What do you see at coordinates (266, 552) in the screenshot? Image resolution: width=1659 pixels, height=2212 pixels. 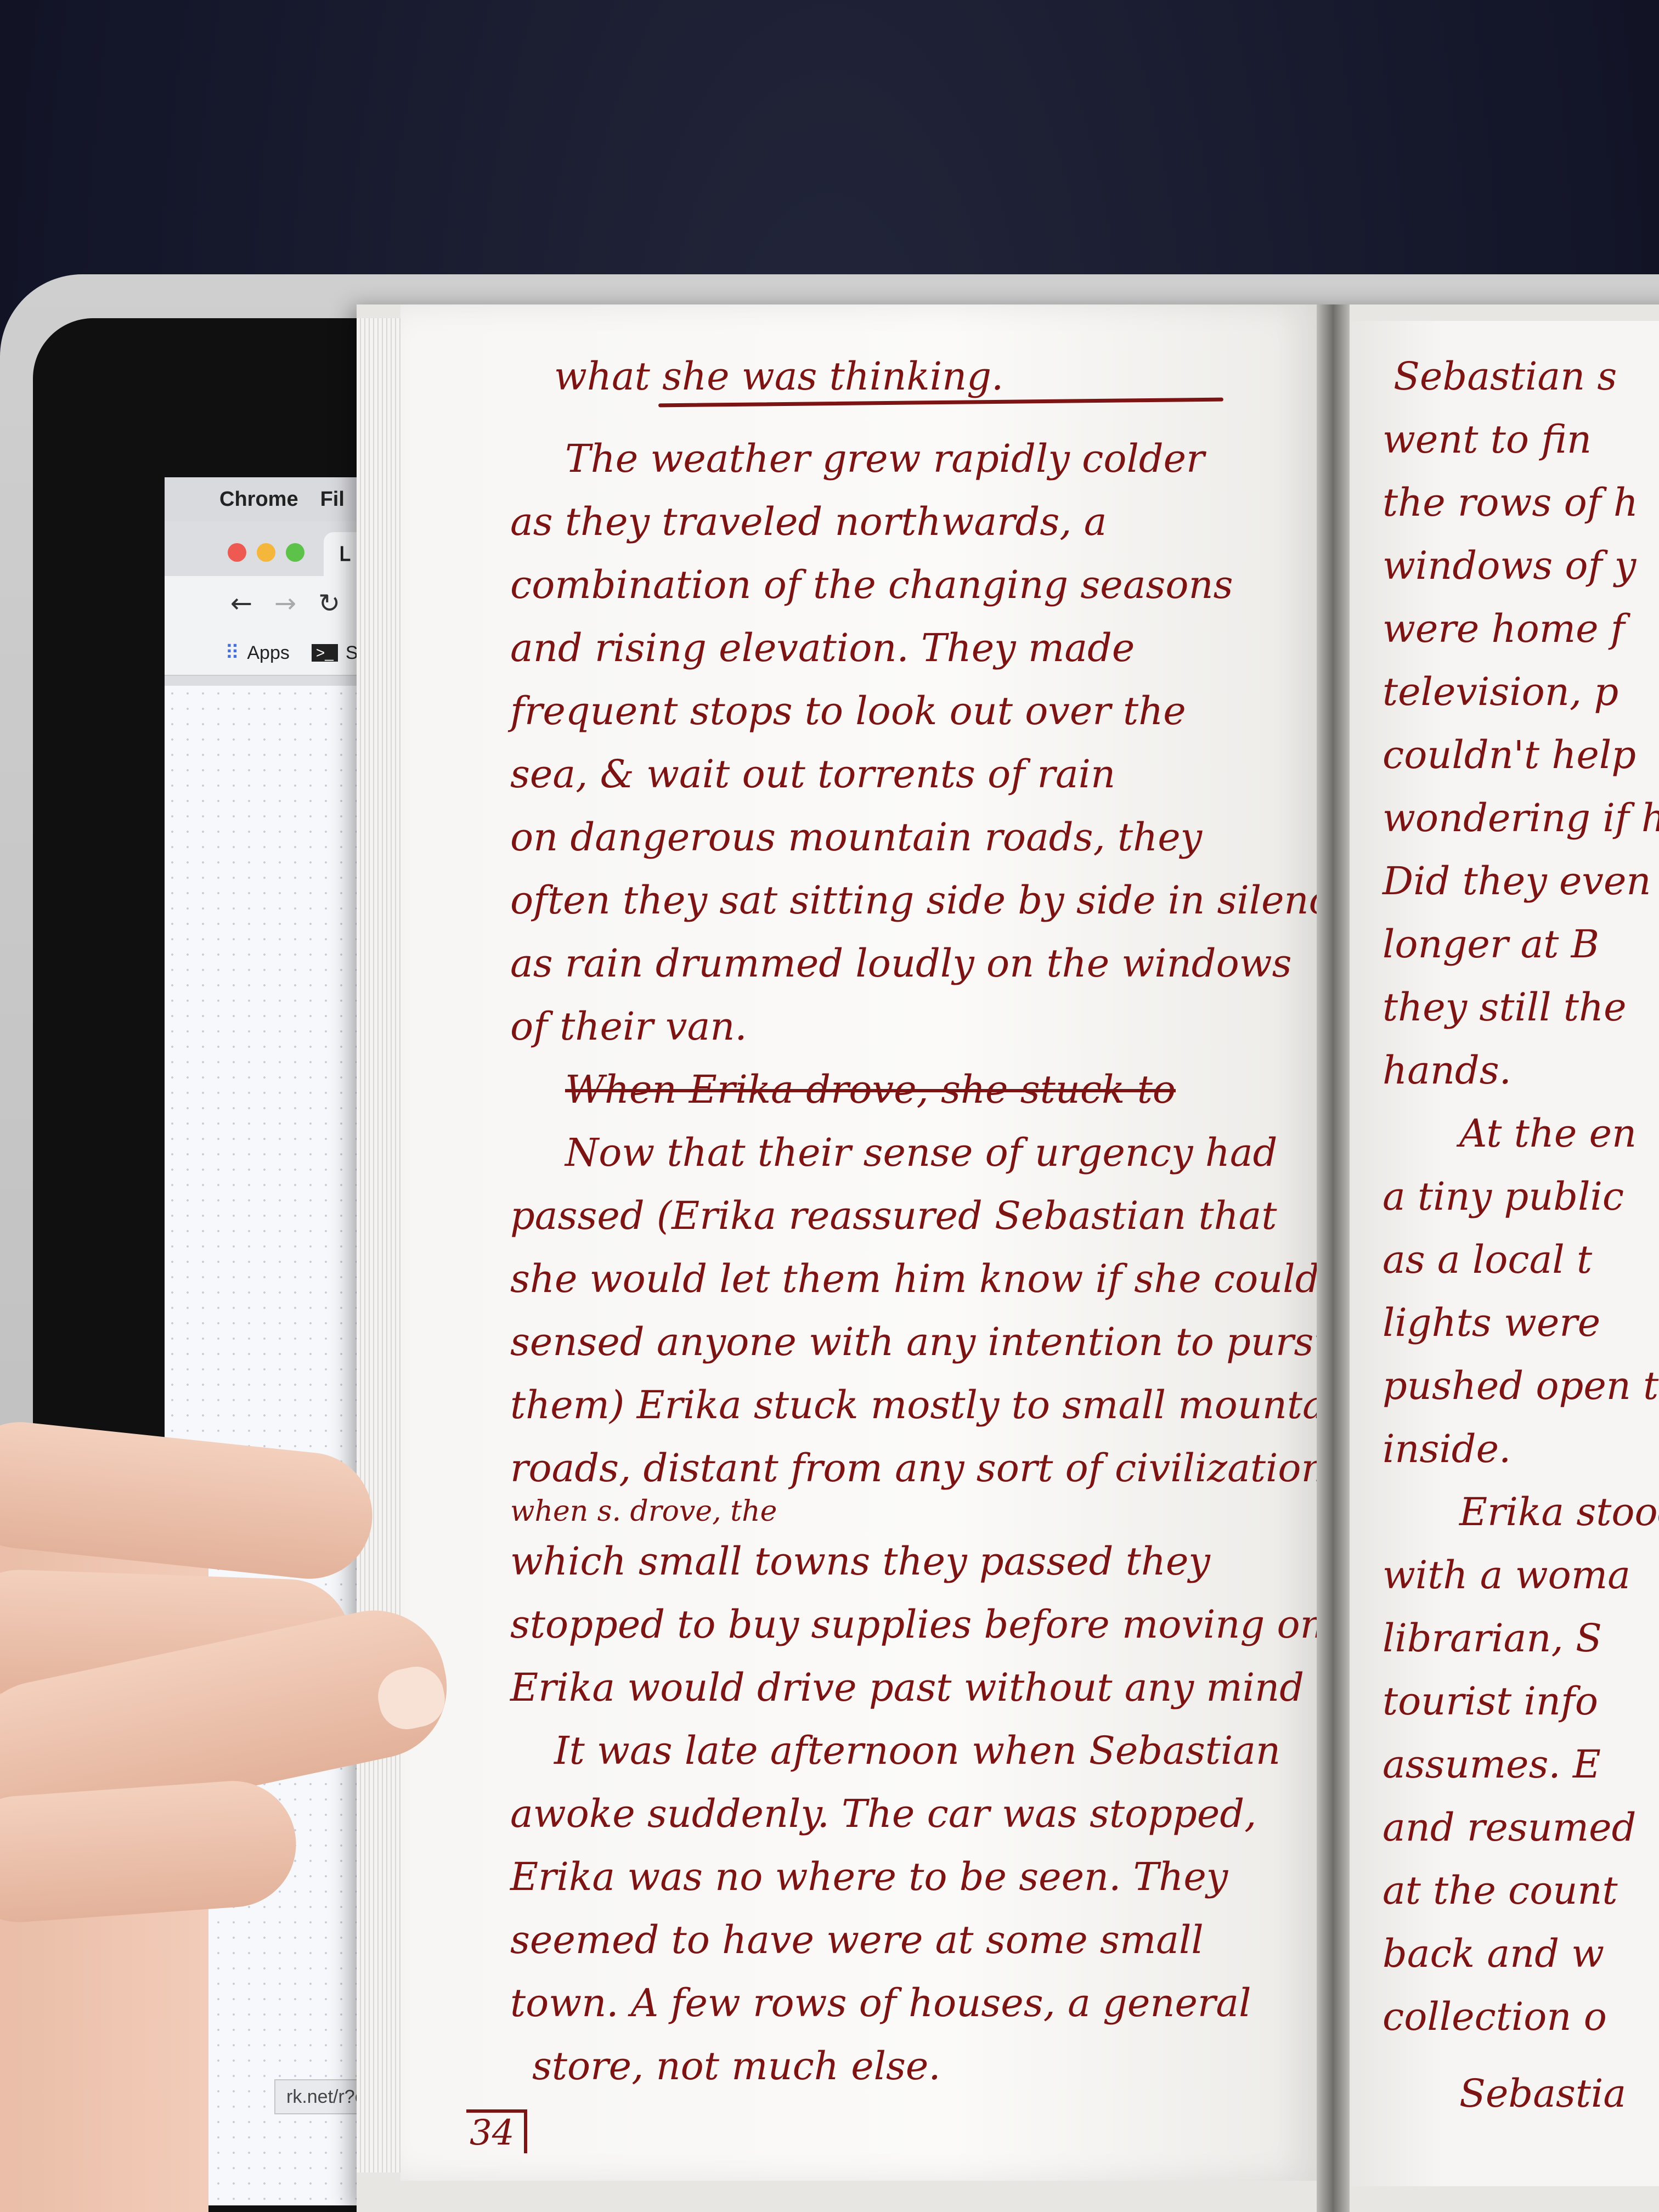 I see `minimize-window-icon` at bounding box center [266, 552].